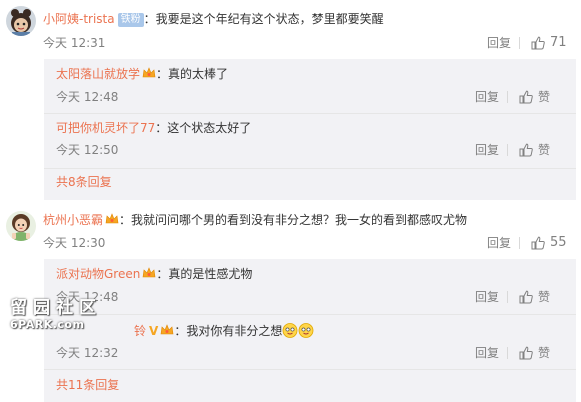  What do you see at coordinates (203, 128) in the screenshot?
I see `reply-text: ：这个状态太好了` at bounding box center [203, 128].